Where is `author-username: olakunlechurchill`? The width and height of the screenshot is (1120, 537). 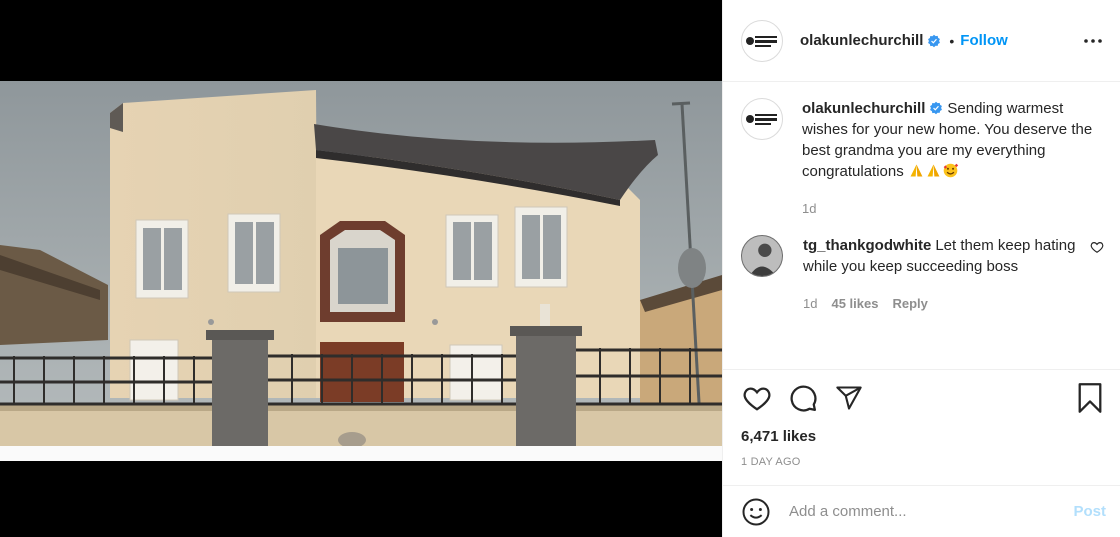 author-username: olakunlechurchill is located at coordinates (861, 40).